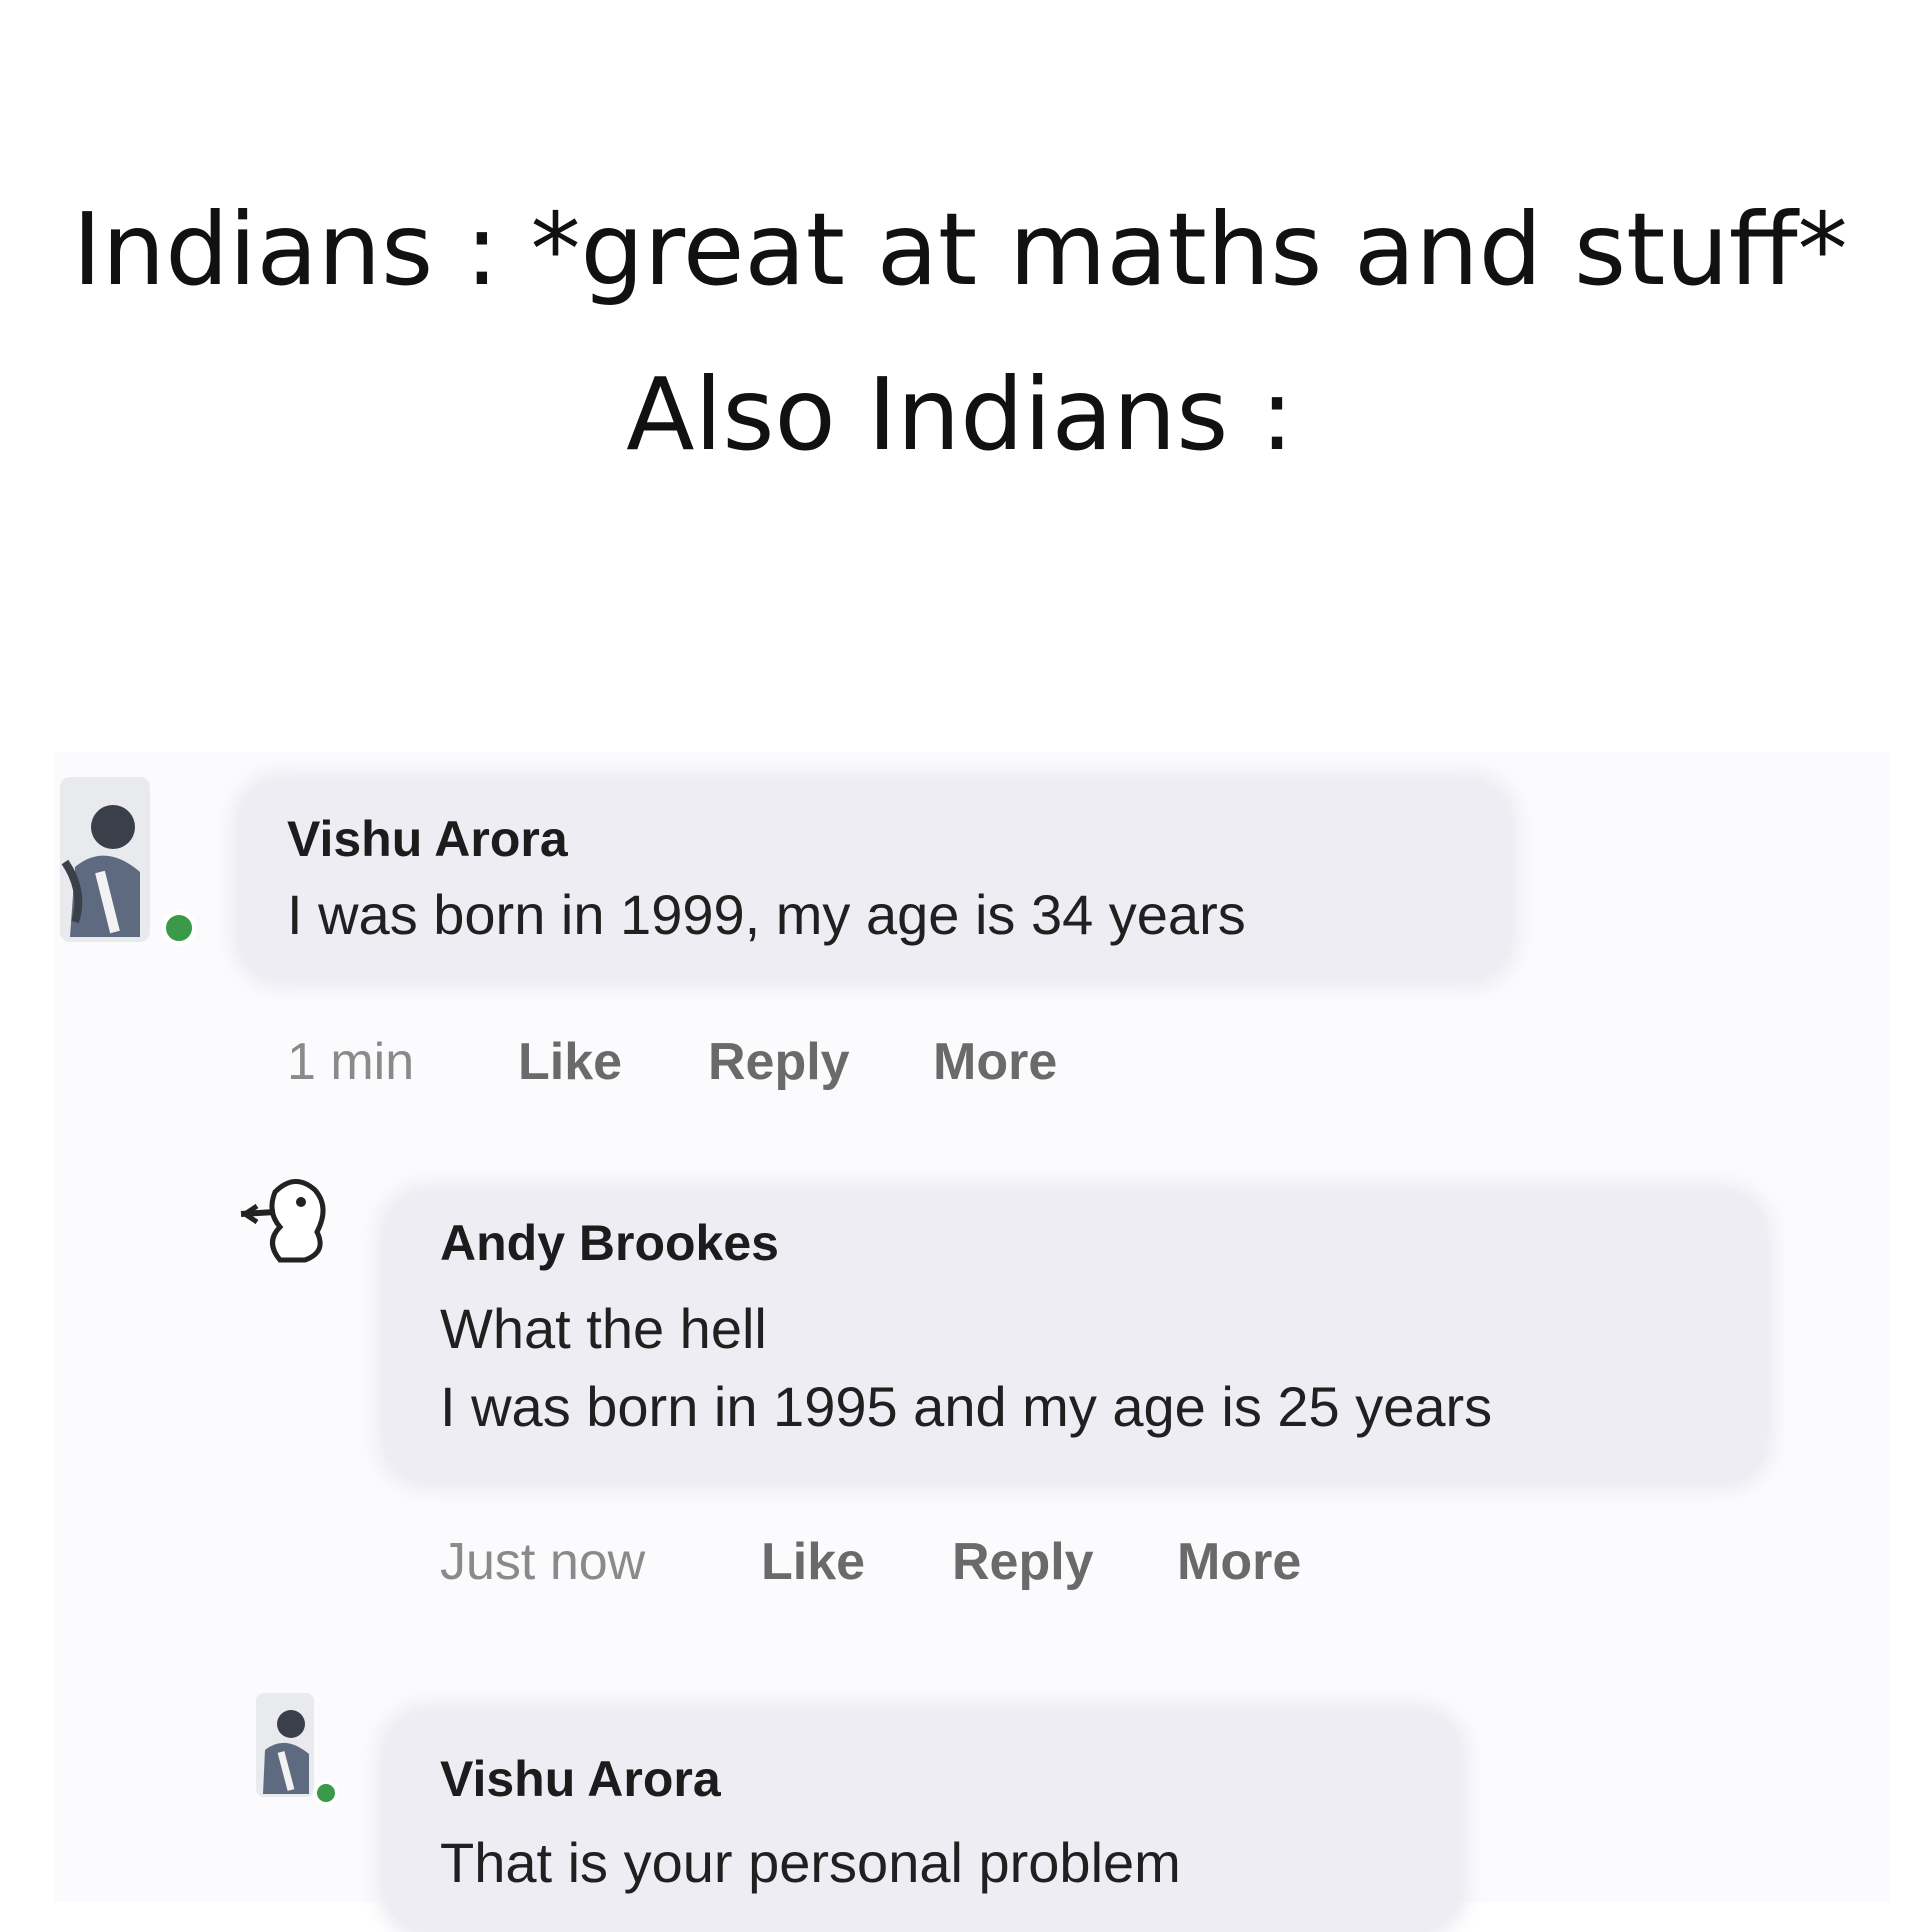 This screenshot has width=1920, height=1932. Describe the element at coordinates (609, 1243) in the screenshot. I see `comment-author: Andy Brookes` at that location.